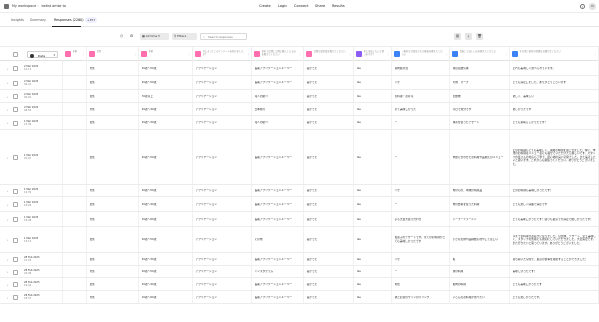  Describe the element at coordinates (338, 6) in the screenshot. I see `nav-results: Results` at that location.